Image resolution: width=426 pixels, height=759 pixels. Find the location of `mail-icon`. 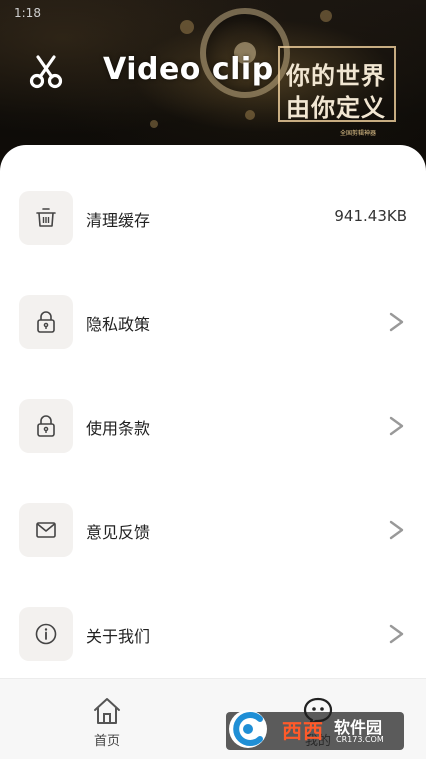

mail-icon is located at coordinates (46, 530).